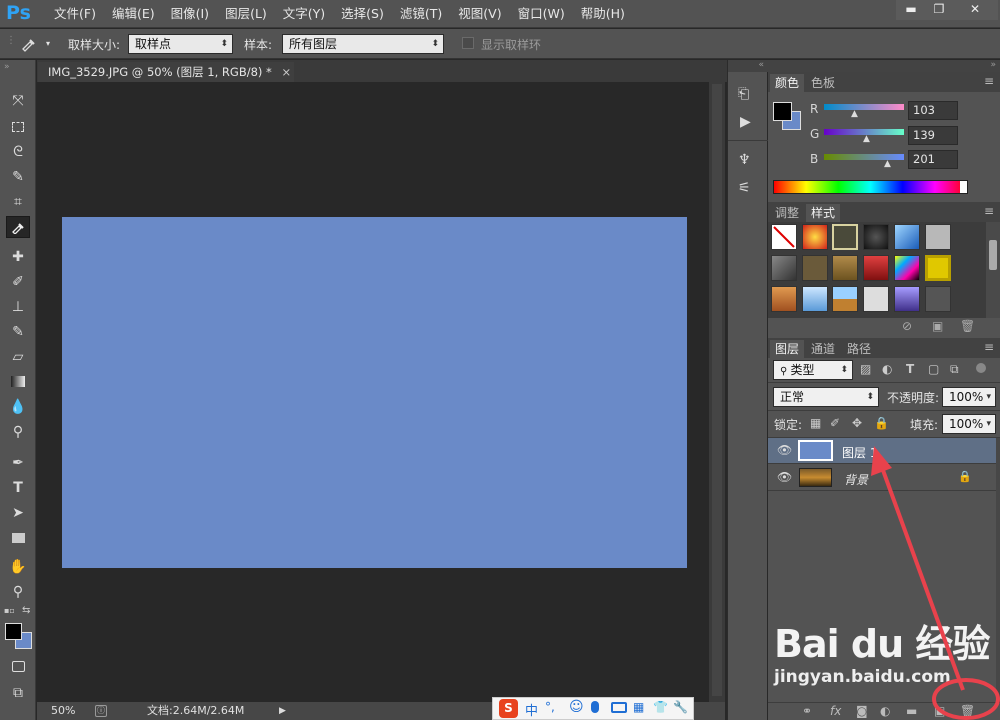 The height and width of the screenshot is (720, 1000). What do you see at coordinates (190, 14) in the screenshot?
I see `menu-image: 图像(I)` at bounding box center [190, 14].